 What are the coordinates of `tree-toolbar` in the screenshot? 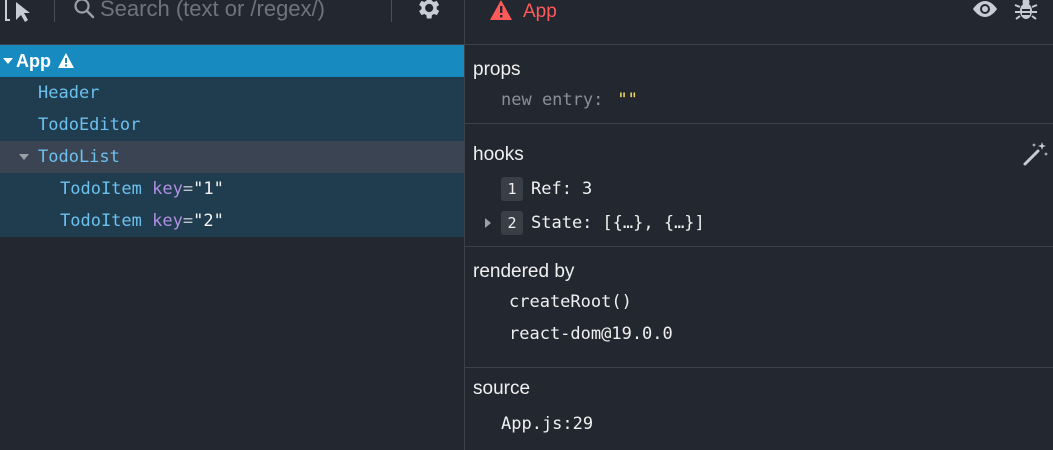 It's located at (232, 22).